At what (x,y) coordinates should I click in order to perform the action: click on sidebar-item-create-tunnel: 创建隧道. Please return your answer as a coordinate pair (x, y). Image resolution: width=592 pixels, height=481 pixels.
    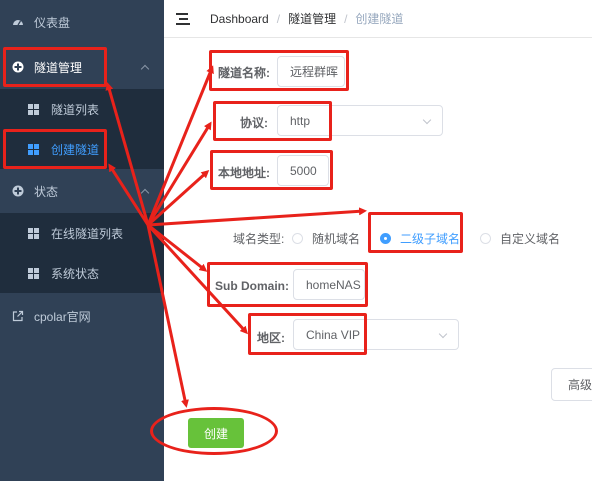
    Looking at the image, I should click on (82, 149).